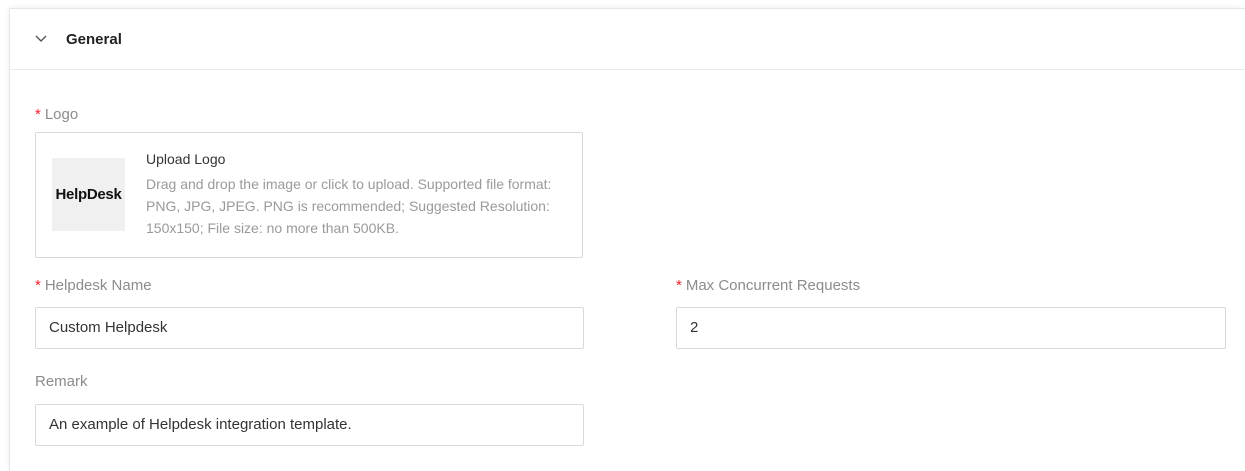 This screenshot has width=1245, height=471. I want to click on helpdesk-name-label: * Helpdesk Name, so click(93, 285).